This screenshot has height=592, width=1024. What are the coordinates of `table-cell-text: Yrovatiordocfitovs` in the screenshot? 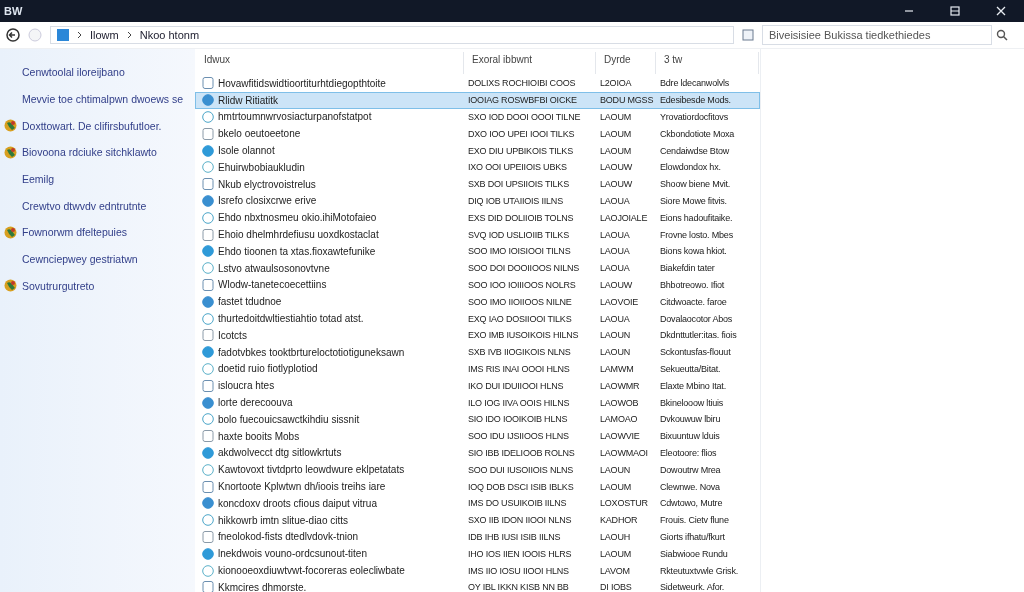 It's located at (694, 117).